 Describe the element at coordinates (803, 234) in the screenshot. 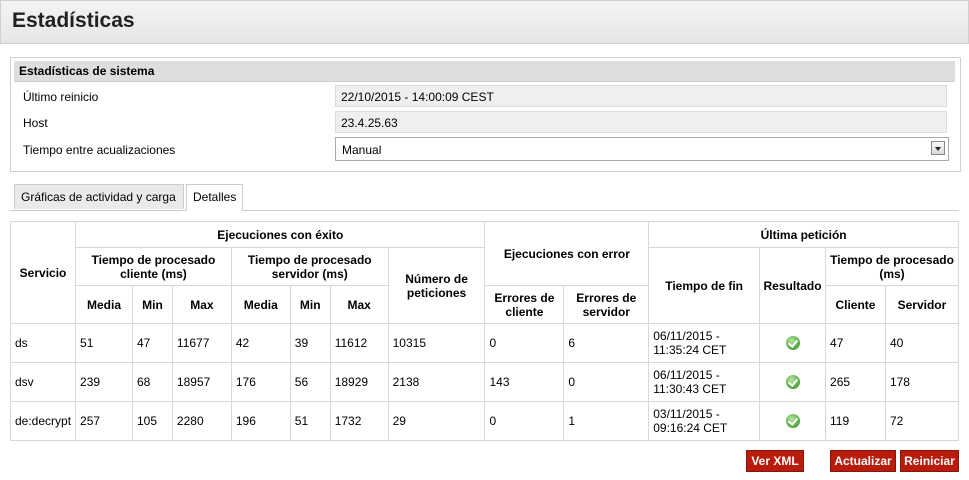

I see `group-last-request: Última petición` at that location.